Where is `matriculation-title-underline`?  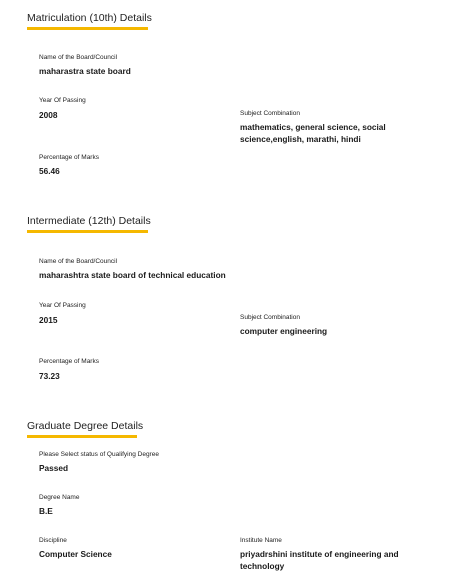
matriculation-title-underline is located at coordinates (87, 28).